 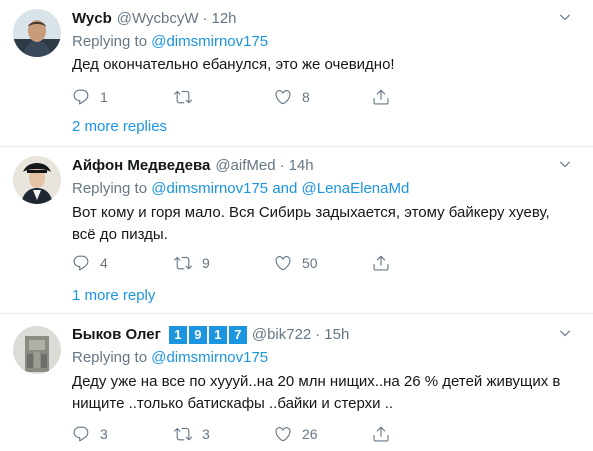 I want to click on like-count: 26, so click(x=310, y=434).